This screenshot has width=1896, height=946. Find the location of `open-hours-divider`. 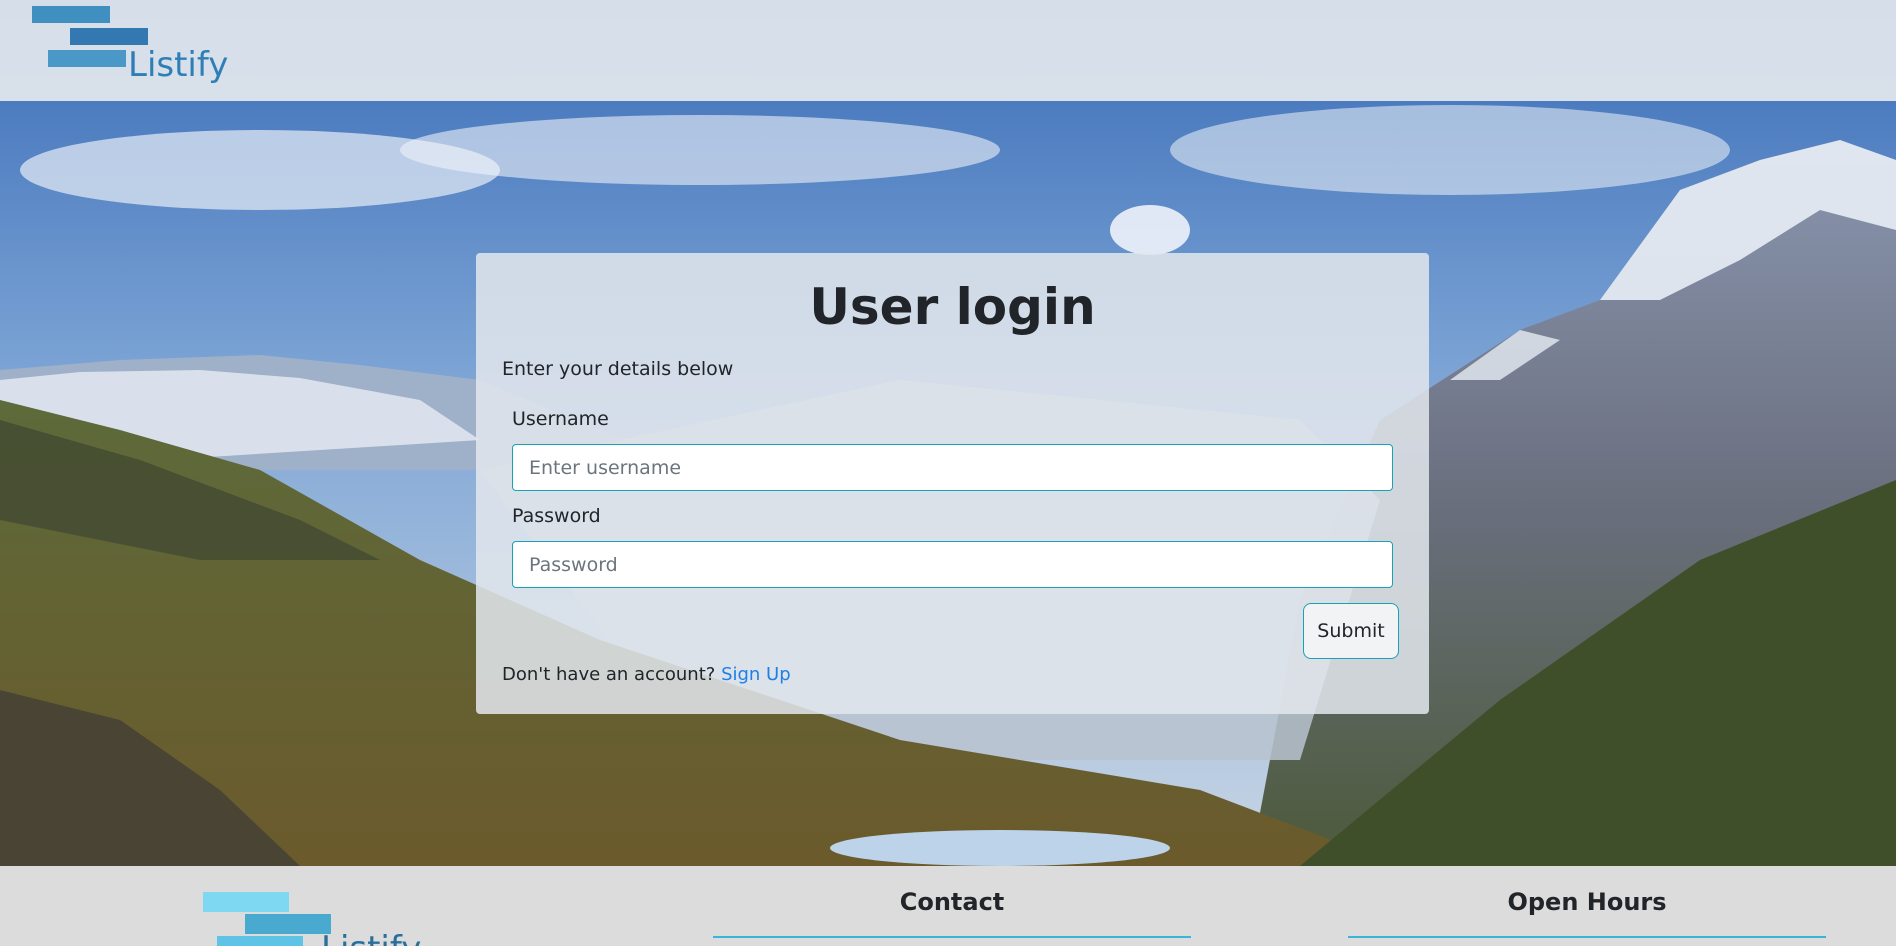

open-hours-divider is located at coordinates (1587, 937).